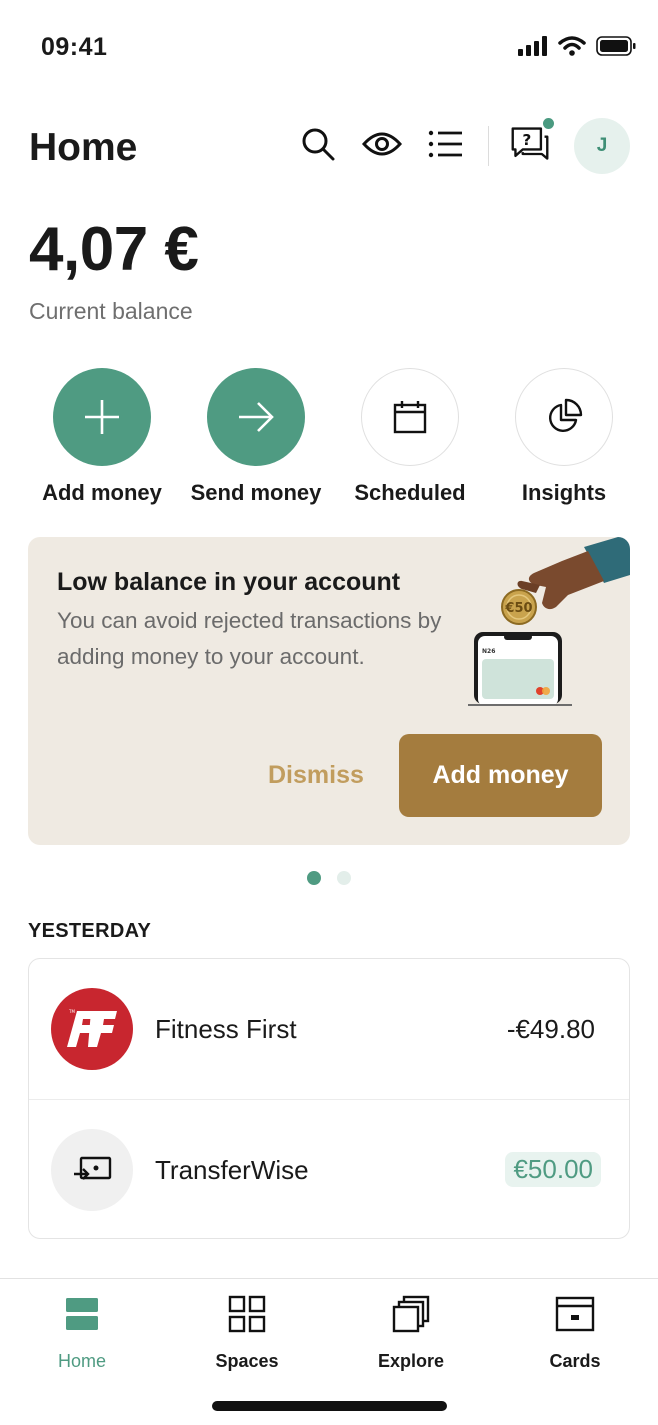 This screenshot has width=658, height=1425. I want to click on scheduled-action: Scheduled, so click(410, 437).